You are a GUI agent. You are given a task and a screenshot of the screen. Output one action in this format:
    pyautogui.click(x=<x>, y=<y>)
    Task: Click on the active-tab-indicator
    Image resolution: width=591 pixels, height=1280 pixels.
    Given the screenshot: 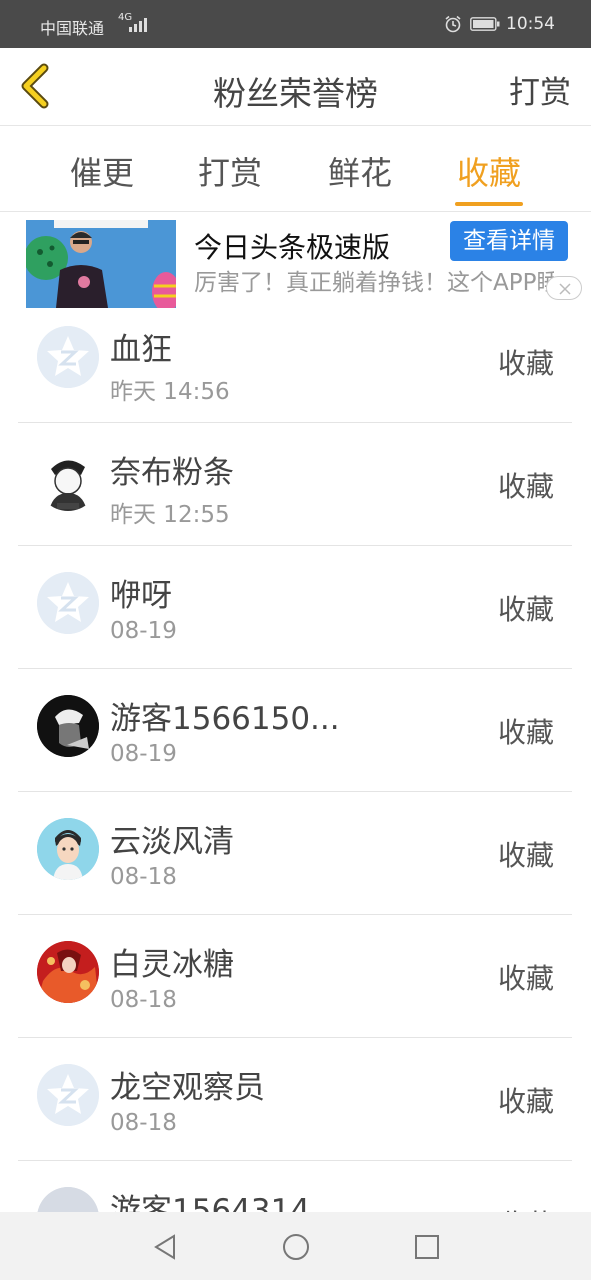 What is the action you would take?
    pyautogui.click(x=489, y=204)
    